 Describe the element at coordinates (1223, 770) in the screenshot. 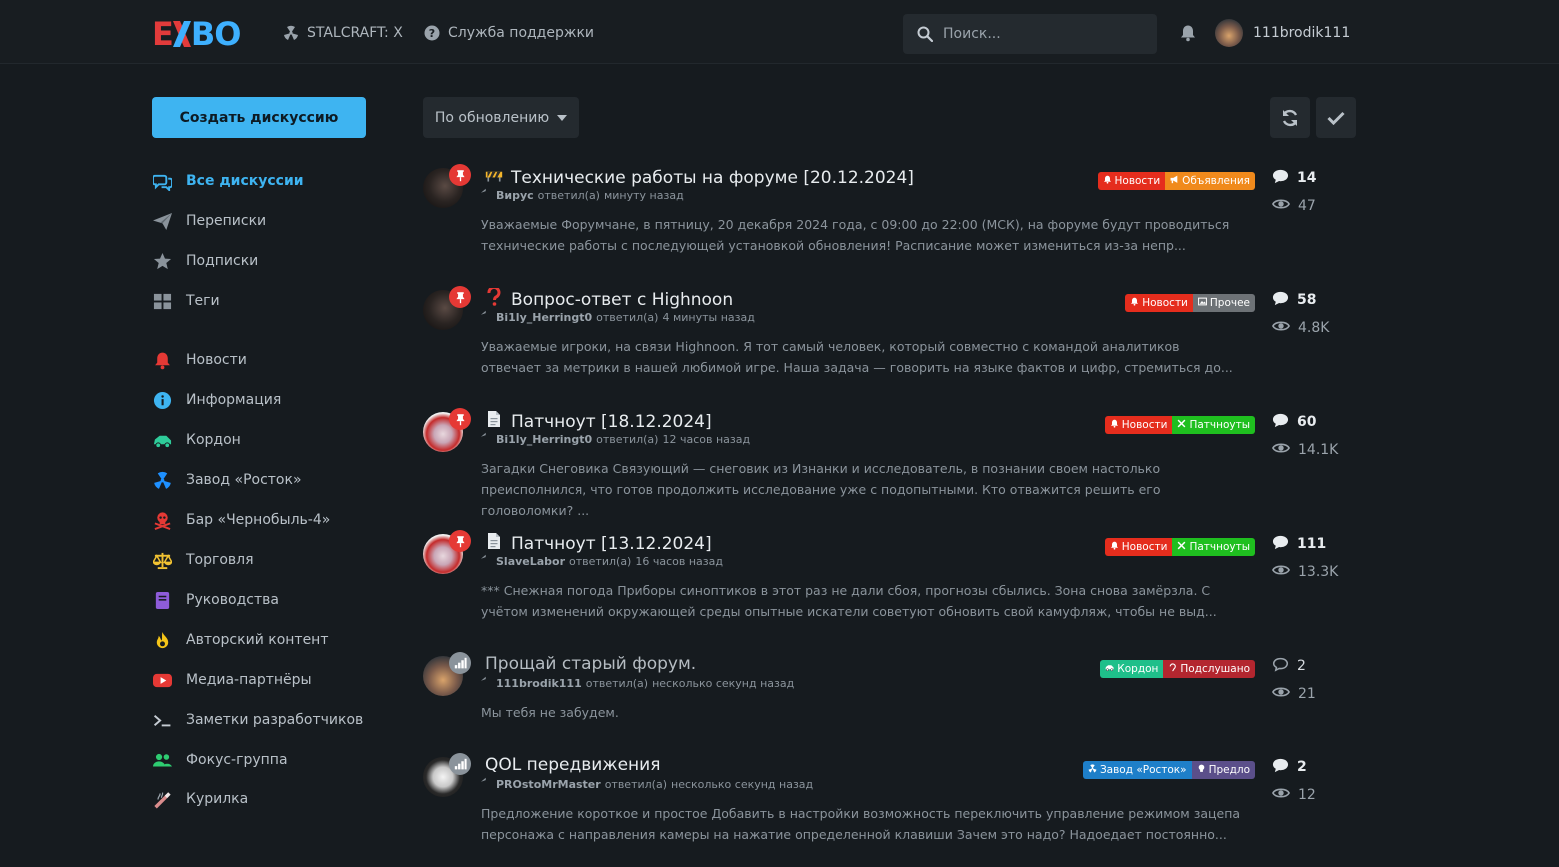

I see `tag-badge: Предло` at that location.